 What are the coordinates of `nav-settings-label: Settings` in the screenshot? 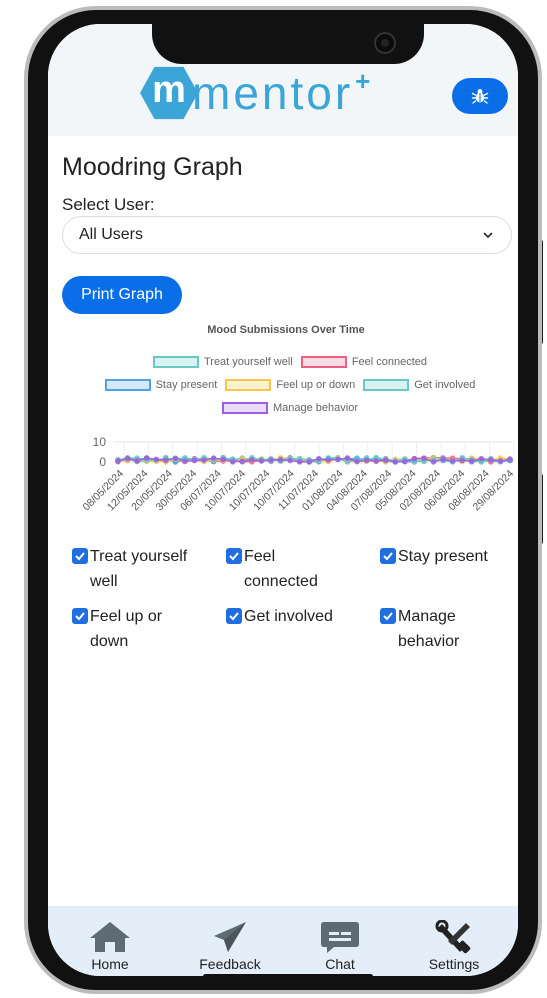 It's located at (454, 964).